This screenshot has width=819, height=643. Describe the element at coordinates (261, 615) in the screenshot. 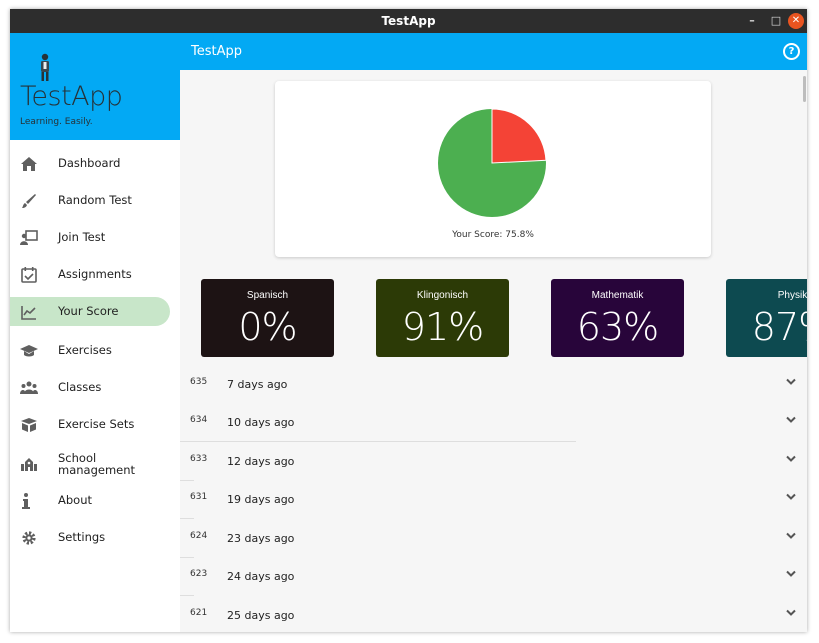

I see `result-date: 25 days ago` at that location.